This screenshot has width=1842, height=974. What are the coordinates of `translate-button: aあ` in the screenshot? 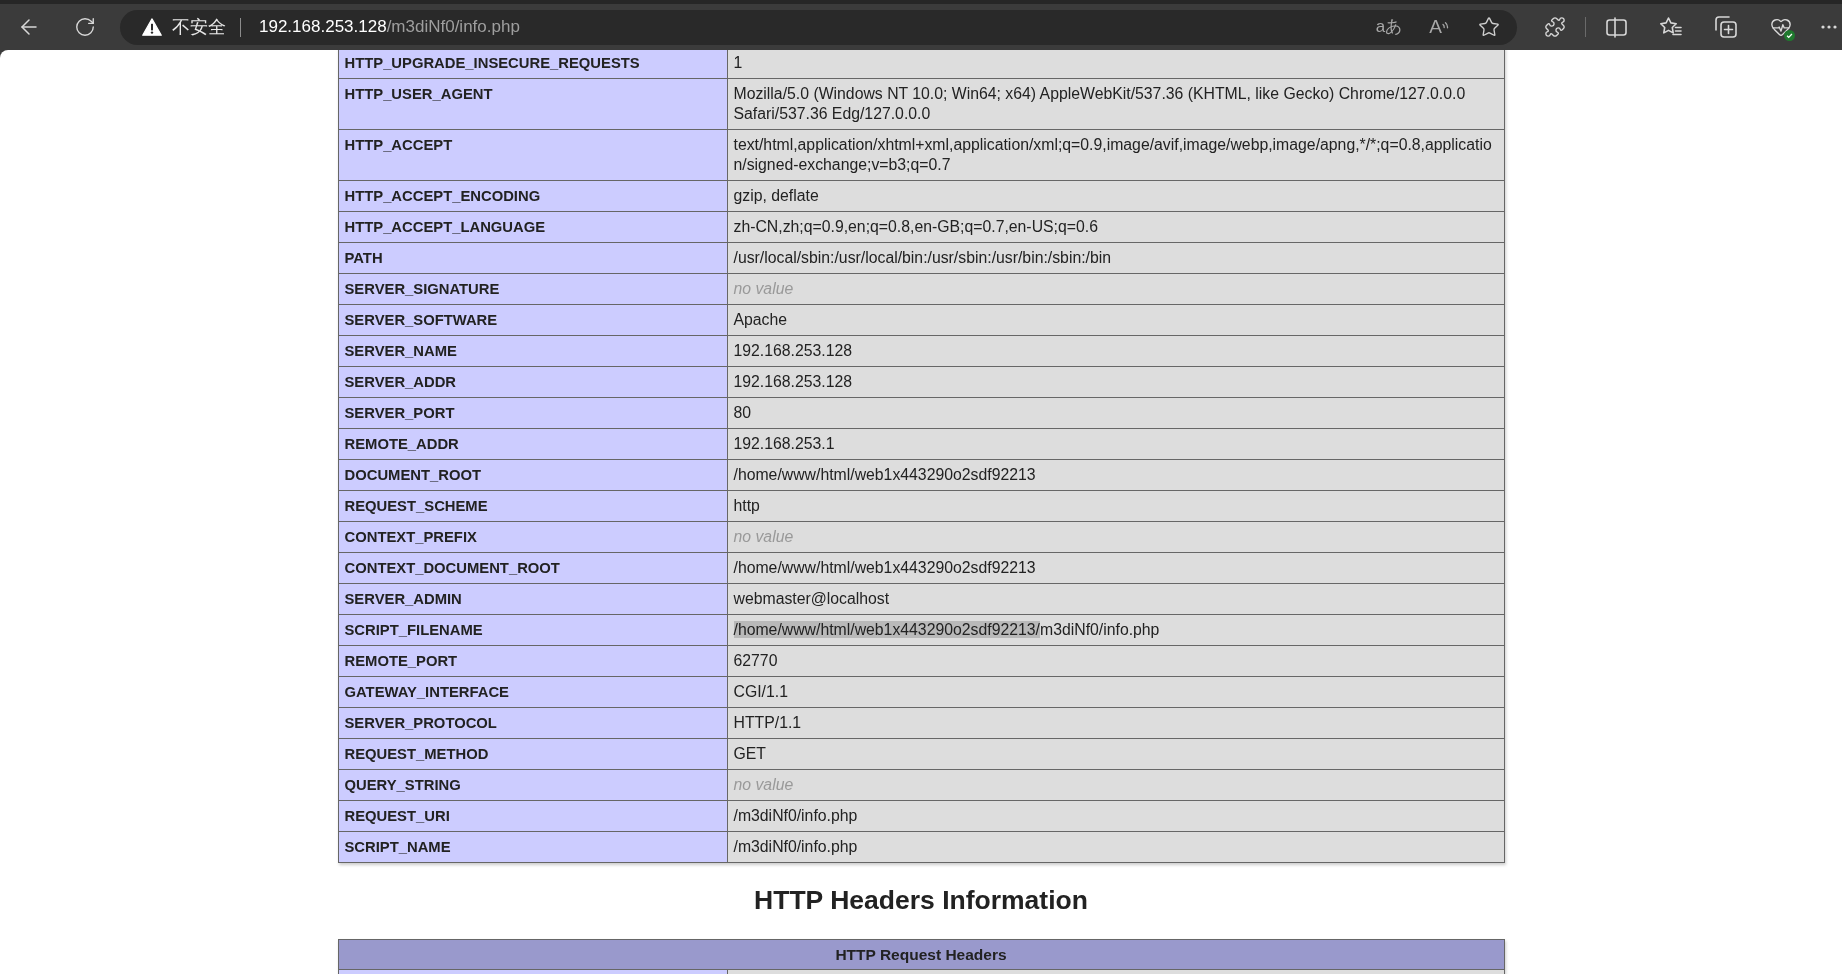 It's located at (1389, 27).